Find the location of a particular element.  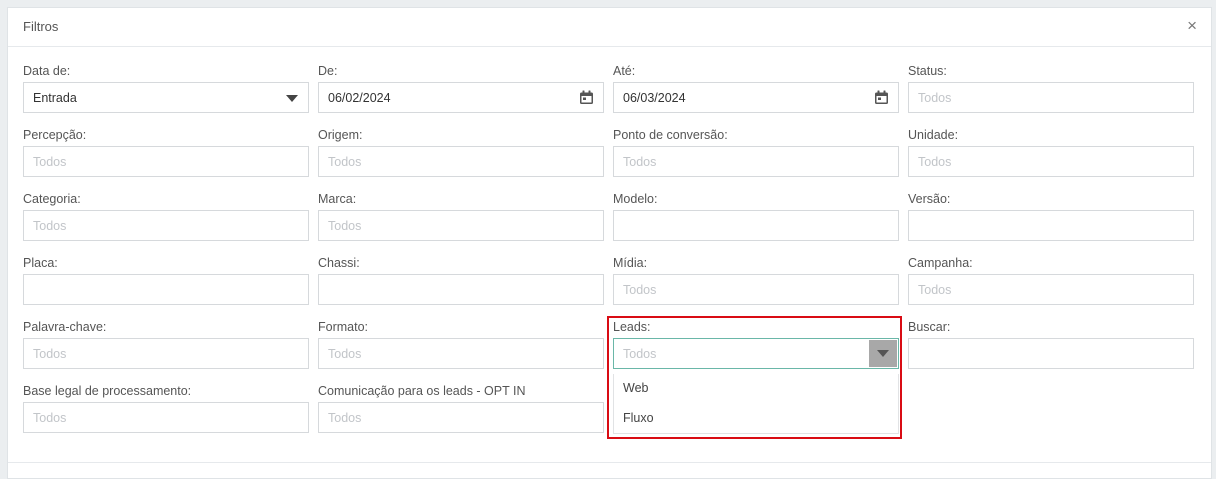

formato-placeholder: Todos is located at coordinates (345, 354).